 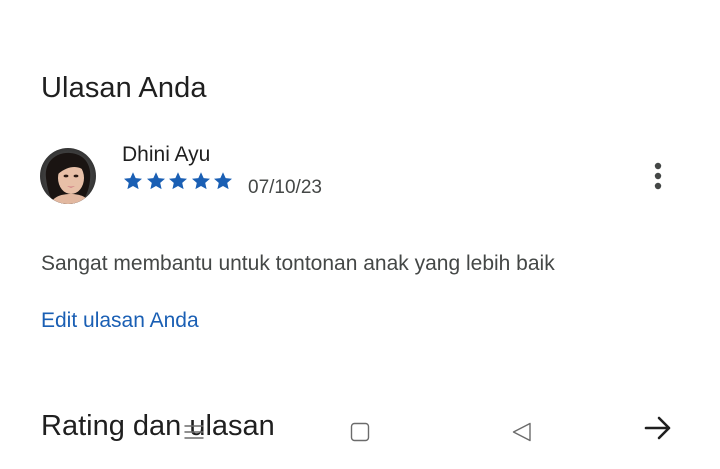 I want to click on review-date: 07/10/23, so click(x=285, y=187).